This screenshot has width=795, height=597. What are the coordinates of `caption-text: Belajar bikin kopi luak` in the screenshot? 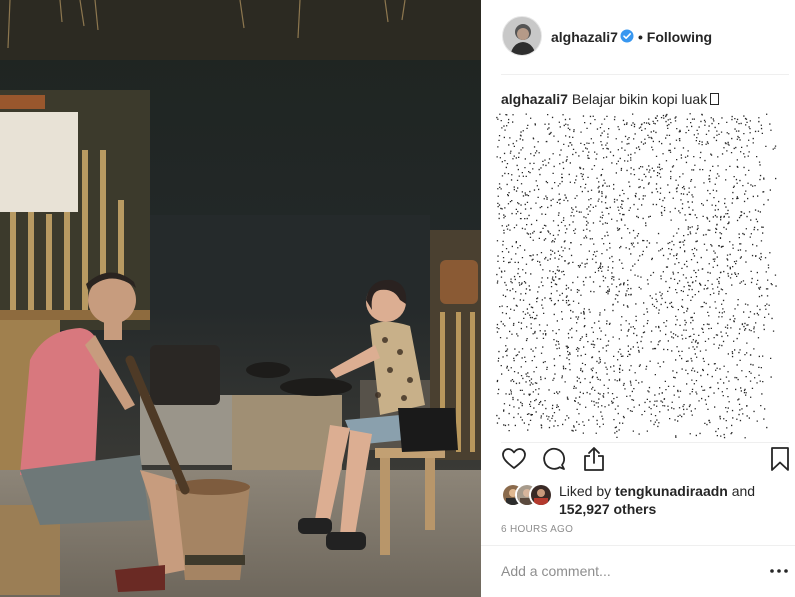 It's located at (639, 99).